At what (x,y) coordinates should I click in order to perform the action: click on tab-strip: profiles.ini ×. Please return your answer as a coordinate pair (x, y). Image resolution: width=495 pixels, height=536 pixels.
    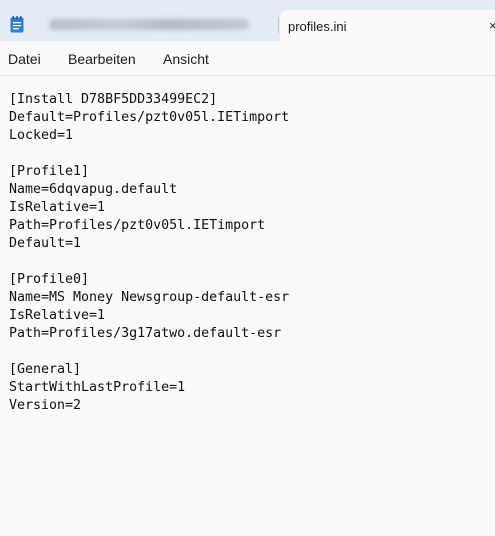
    Looking at the image, I should click on (247, 20).